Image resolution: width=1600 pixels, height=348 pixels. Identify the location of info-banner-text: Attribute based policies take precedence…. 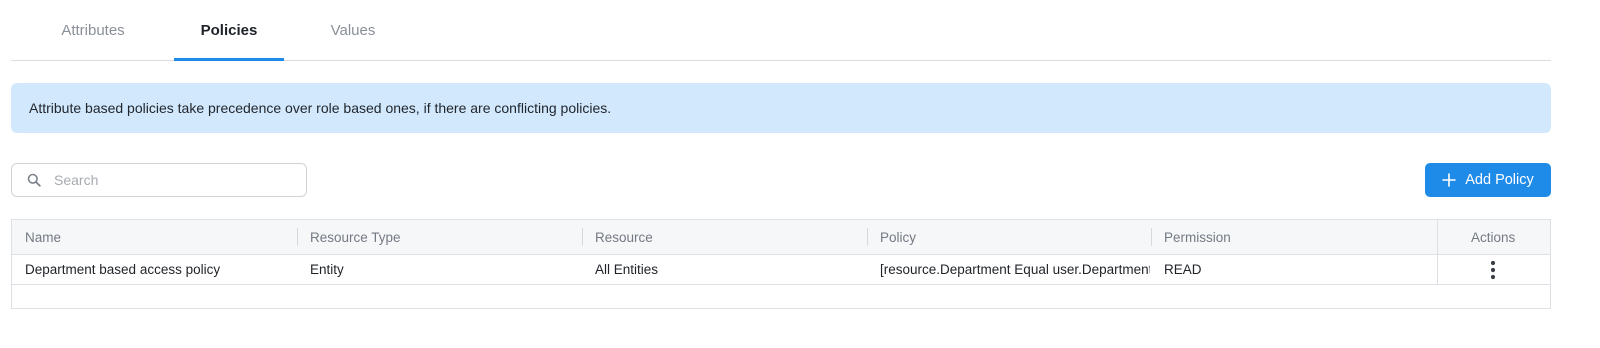
(320, 108).